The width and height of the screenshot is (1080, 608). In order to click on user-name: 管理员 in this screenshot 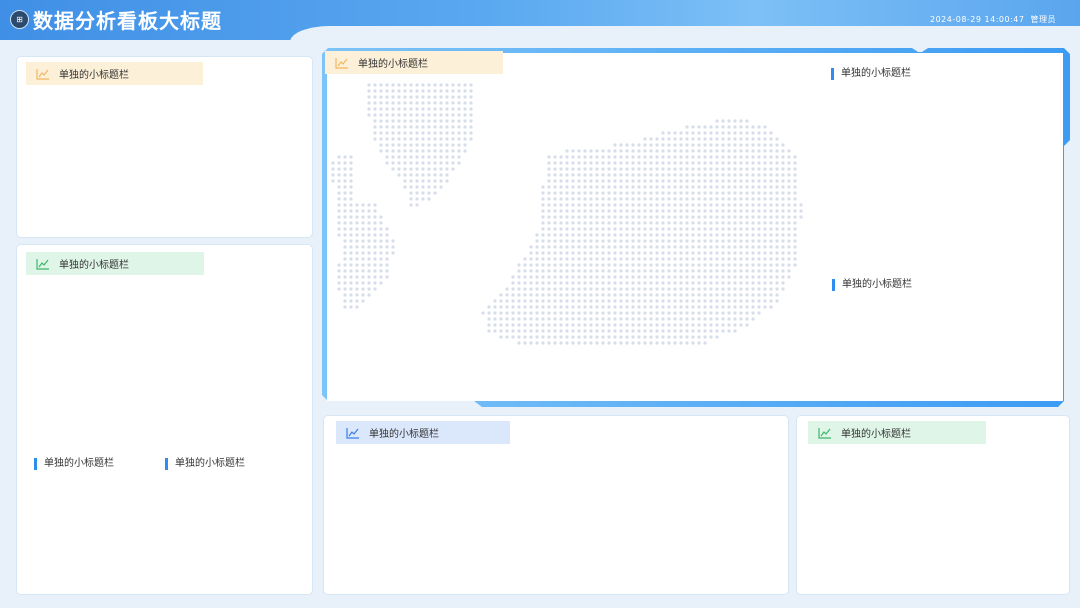, I will do `click(1044, 19)`.